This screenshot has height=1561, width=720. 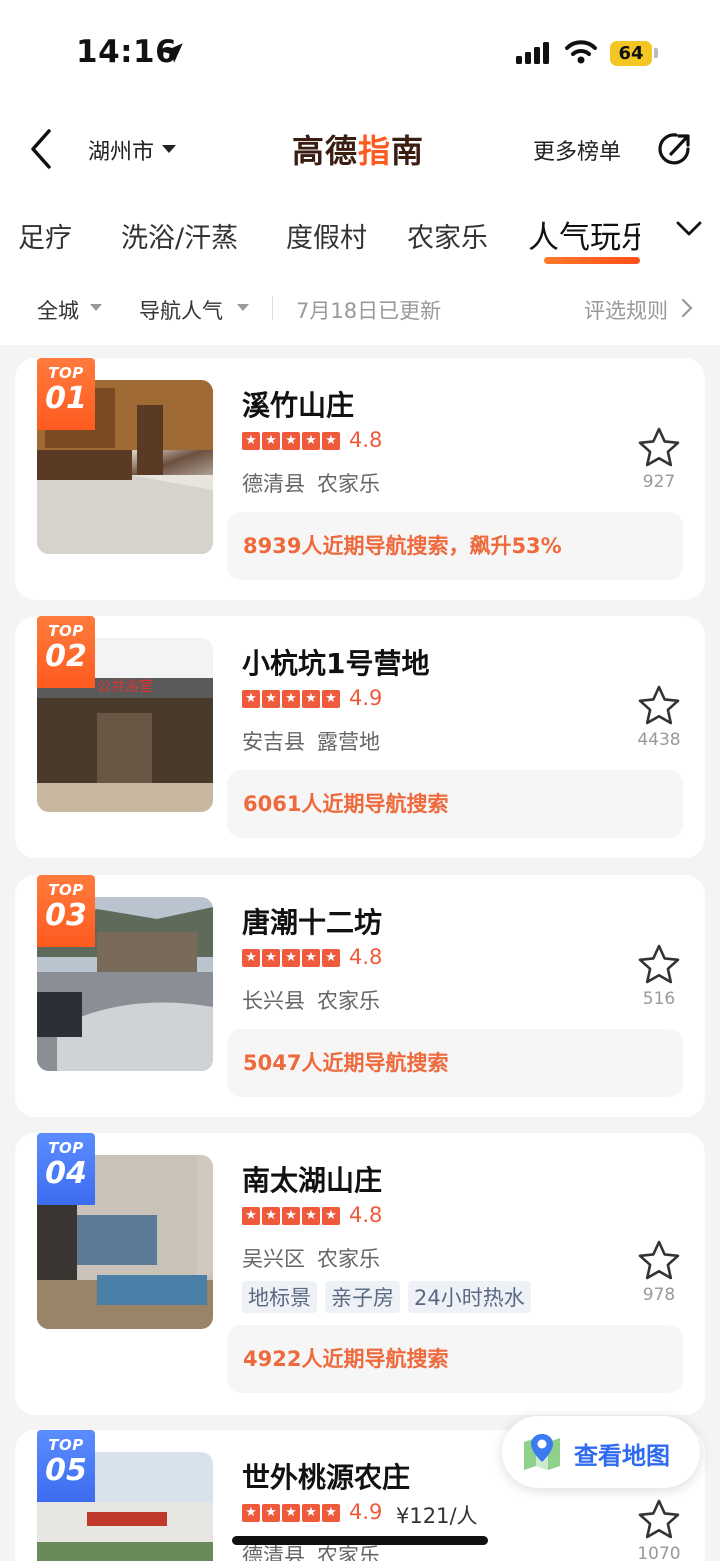 I want to click on rules-link: 评选规则, so click(x=626, y=310).